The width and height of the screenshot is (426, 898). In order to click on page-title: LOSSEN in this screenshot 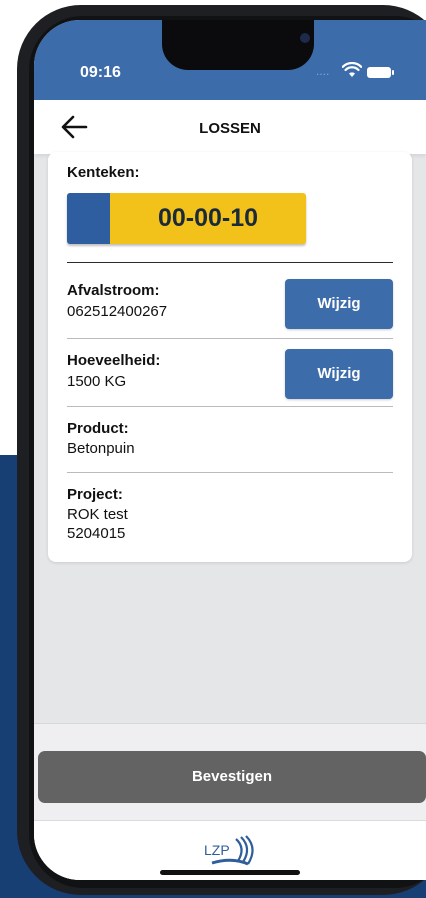, I will do `click(230, 128)`.